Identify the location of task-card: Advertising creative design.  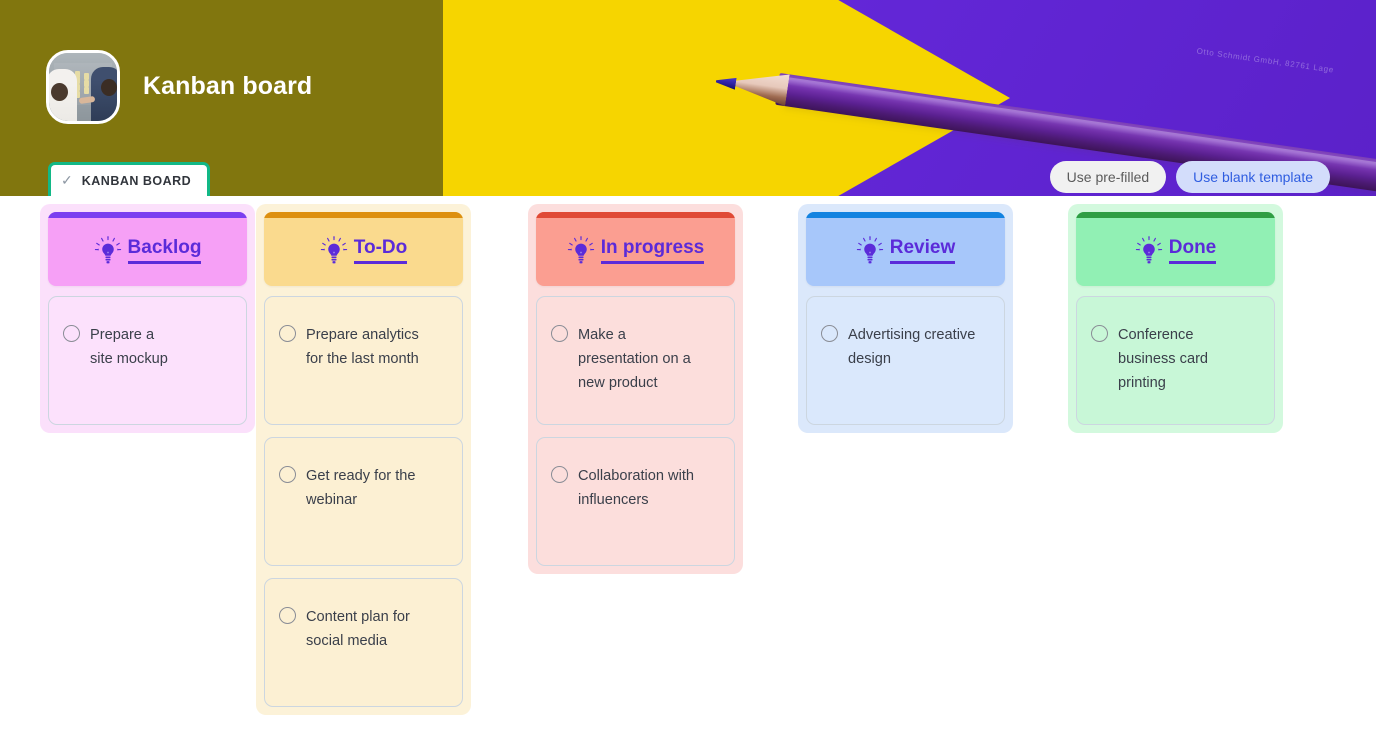
(905, 360).